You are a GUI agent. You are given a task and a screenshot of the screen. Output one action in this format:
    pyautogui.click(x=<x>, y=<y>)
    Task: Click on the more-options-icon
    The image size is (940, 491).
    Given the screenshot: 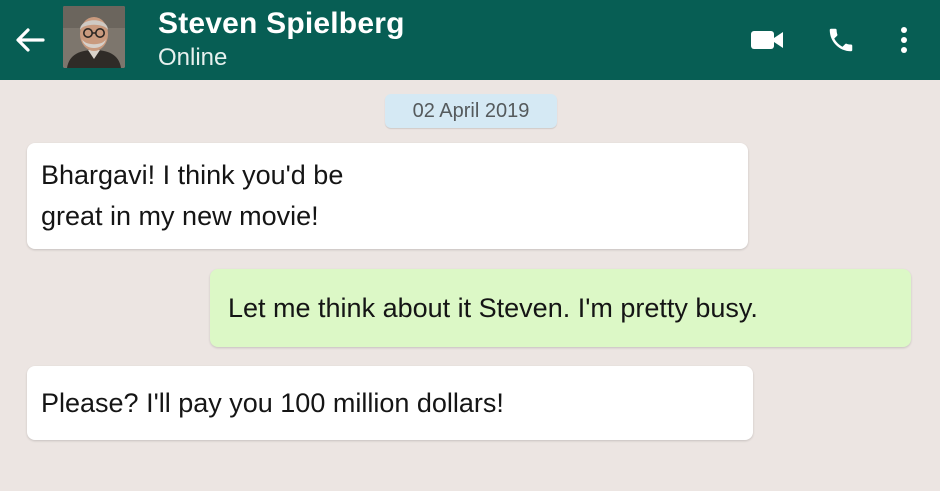 What is the action you would take?
    pyautogui.click(x=904, y=40)
    